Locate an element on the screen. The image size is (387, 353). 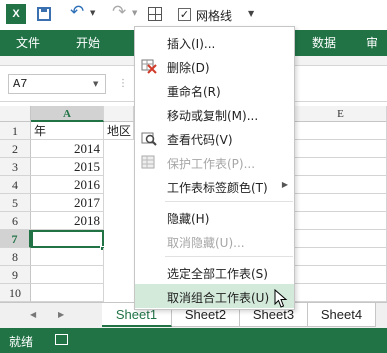
menu-item-rename: 重命名(R) is located at coordinates (214, 90).